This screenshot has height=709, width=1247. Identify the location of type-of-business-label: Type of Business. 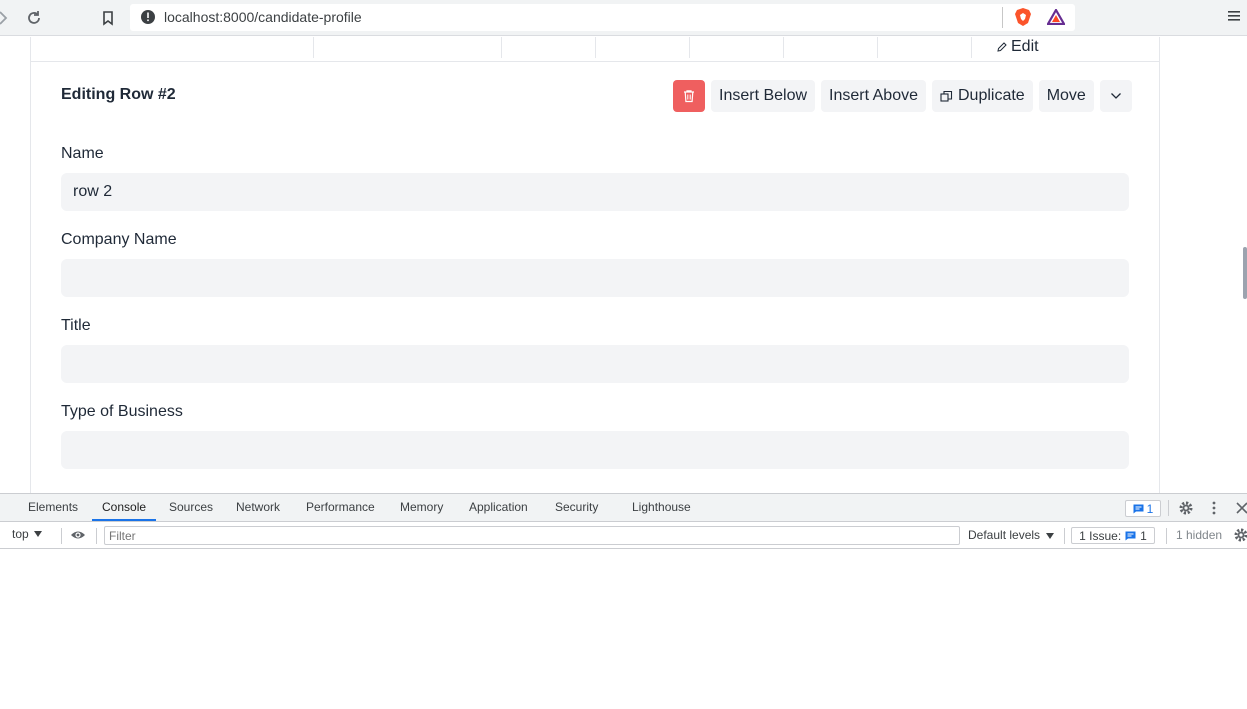
(122, 411).